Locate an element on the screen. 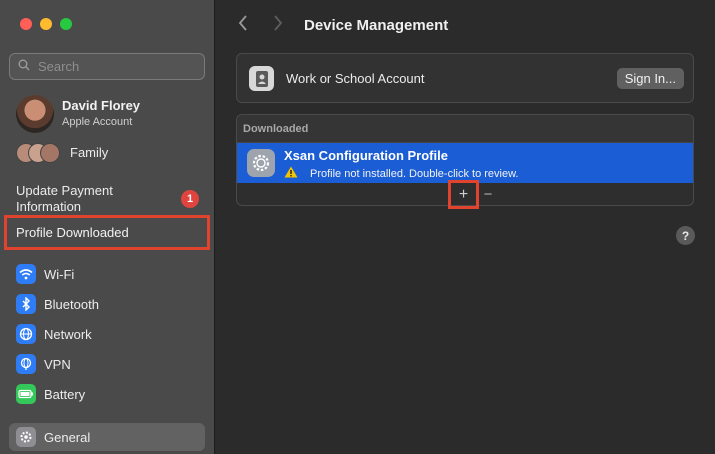 Image resolution: width=715 pixels, height=454 pixels. sidebar-item-label: Battery is located at coordinates (65, 394).